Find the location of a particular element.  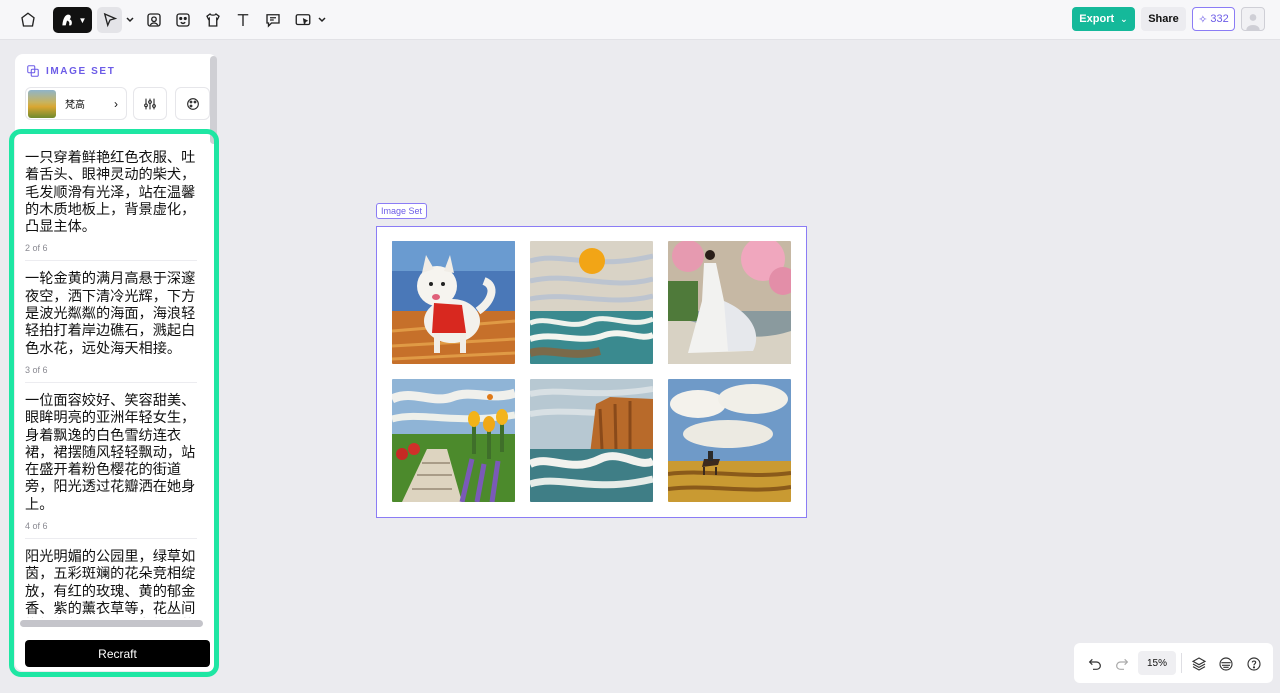

top-toolbar: ▼ Export ⌄ Share ✧ 332 is located at coordinates (640, 20).